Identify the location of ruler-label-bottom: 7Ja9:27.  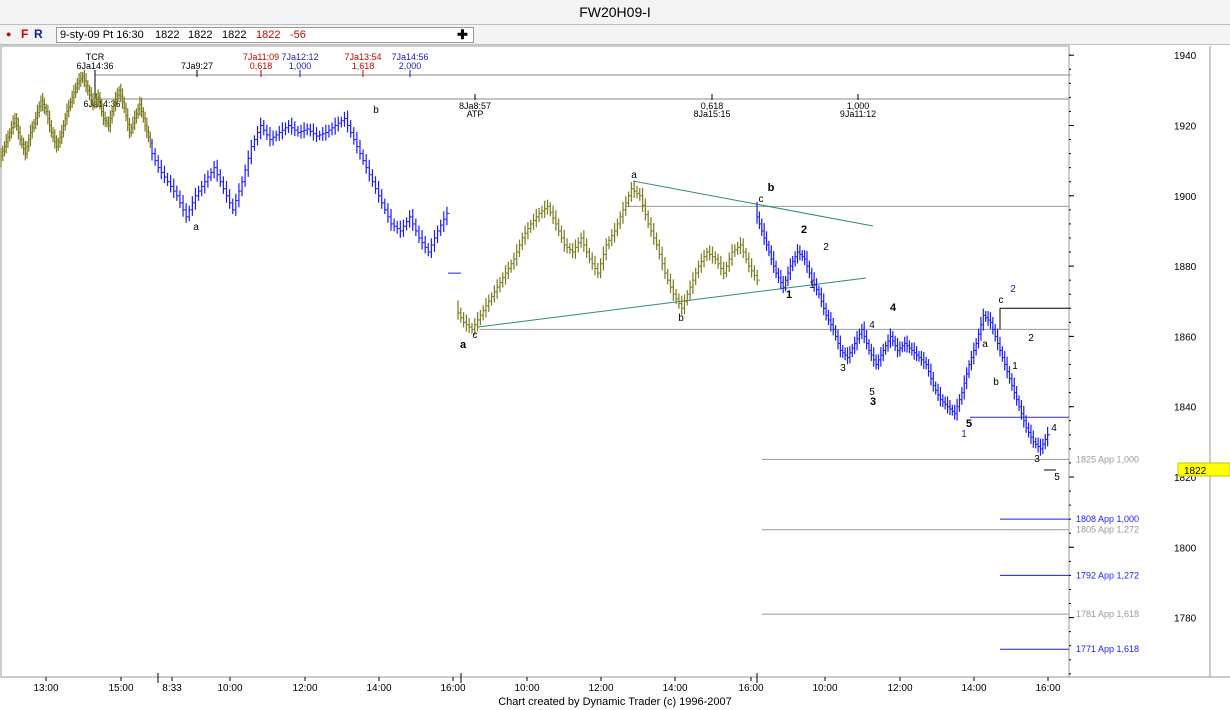
(197, 66).